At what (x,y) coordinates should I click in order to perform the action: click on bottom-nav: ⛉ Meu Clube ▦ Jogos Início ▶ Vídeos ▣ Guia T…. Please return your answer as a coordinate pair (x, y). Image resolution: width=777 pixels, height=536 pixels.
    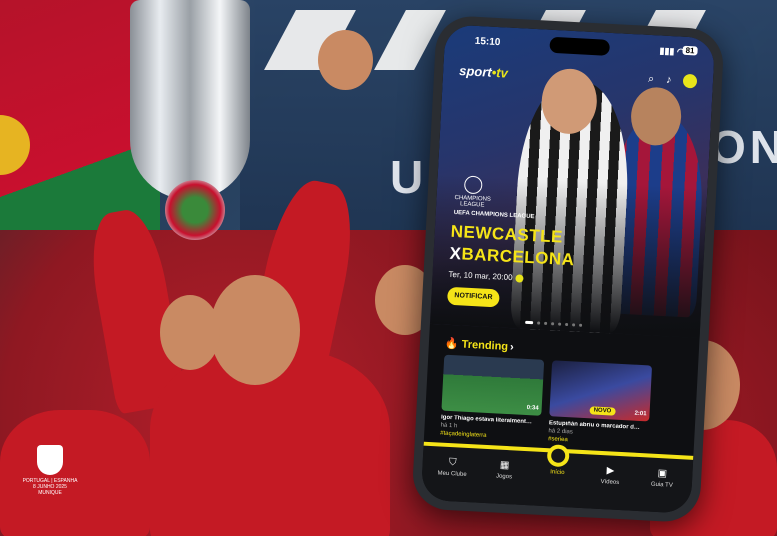
    Looking at the image, I should click on (557, 477).